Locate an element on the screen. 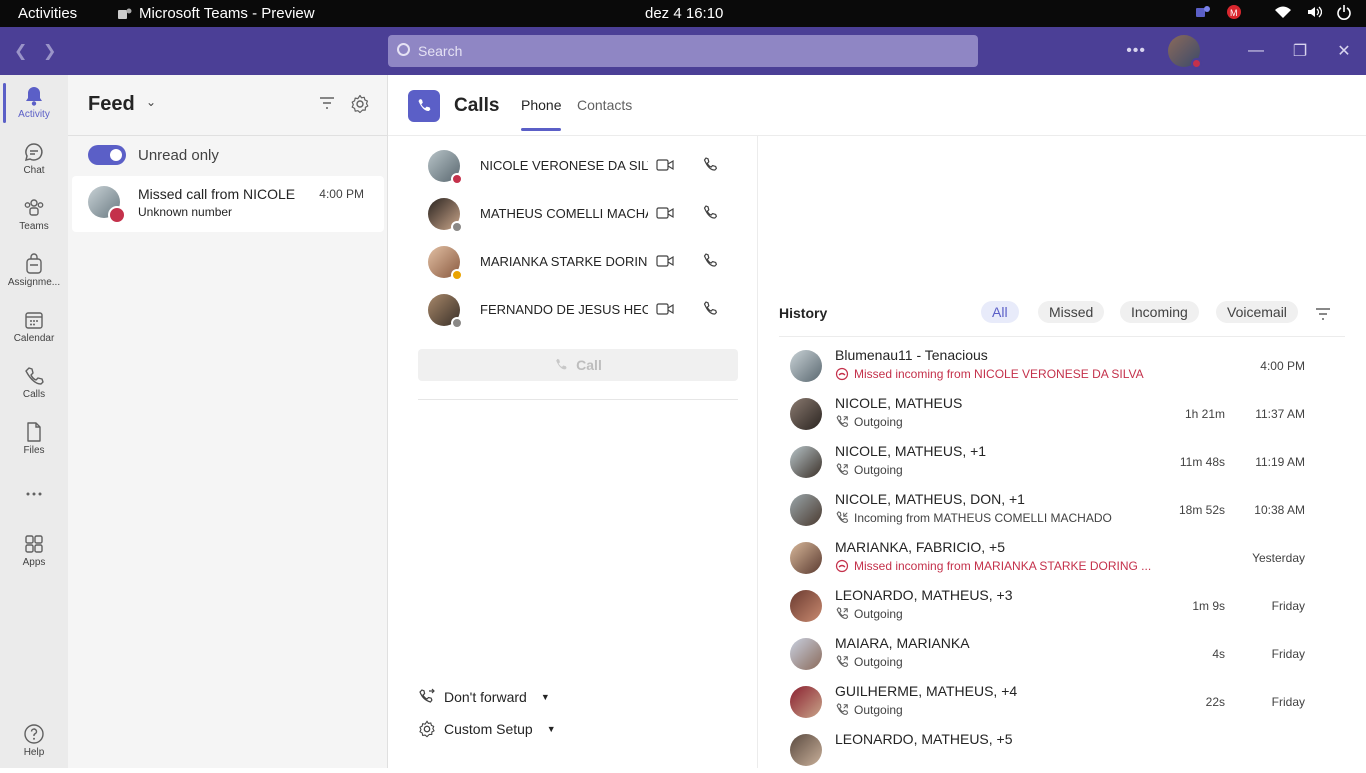 Image resolution: width=1366 pixels, height=773 pixels. maximize-button: ❐ is located at coordinates (1300, 51).